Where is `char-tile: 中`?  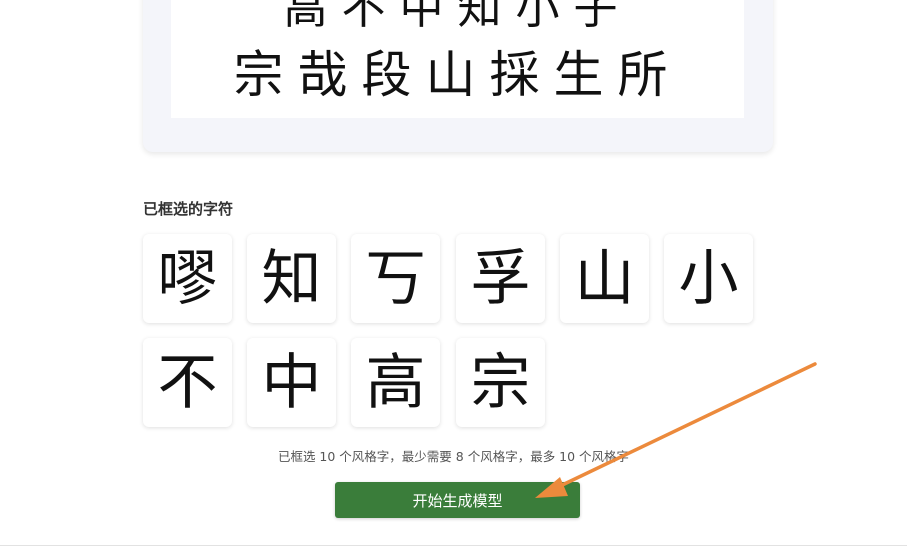
char-tile: 中 is located at coordinates (291, 382).